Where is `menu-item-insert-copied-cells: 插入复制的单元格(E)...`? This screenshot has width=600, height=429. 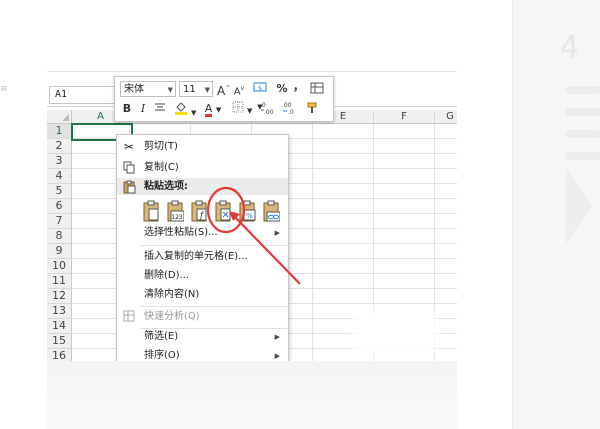
menu-item-insert-copied-cells: 插入复制的单元格(E)... is located at coordinates (202, 257).